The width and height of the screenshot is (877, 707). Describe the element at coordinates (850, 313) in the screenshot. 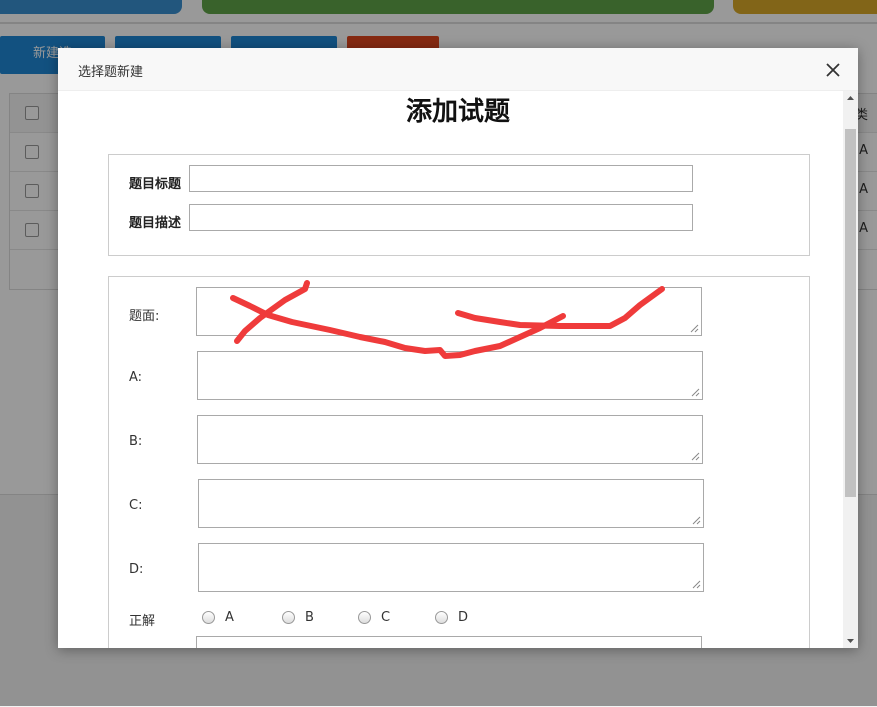

I see `scroll-thumb` at that location.